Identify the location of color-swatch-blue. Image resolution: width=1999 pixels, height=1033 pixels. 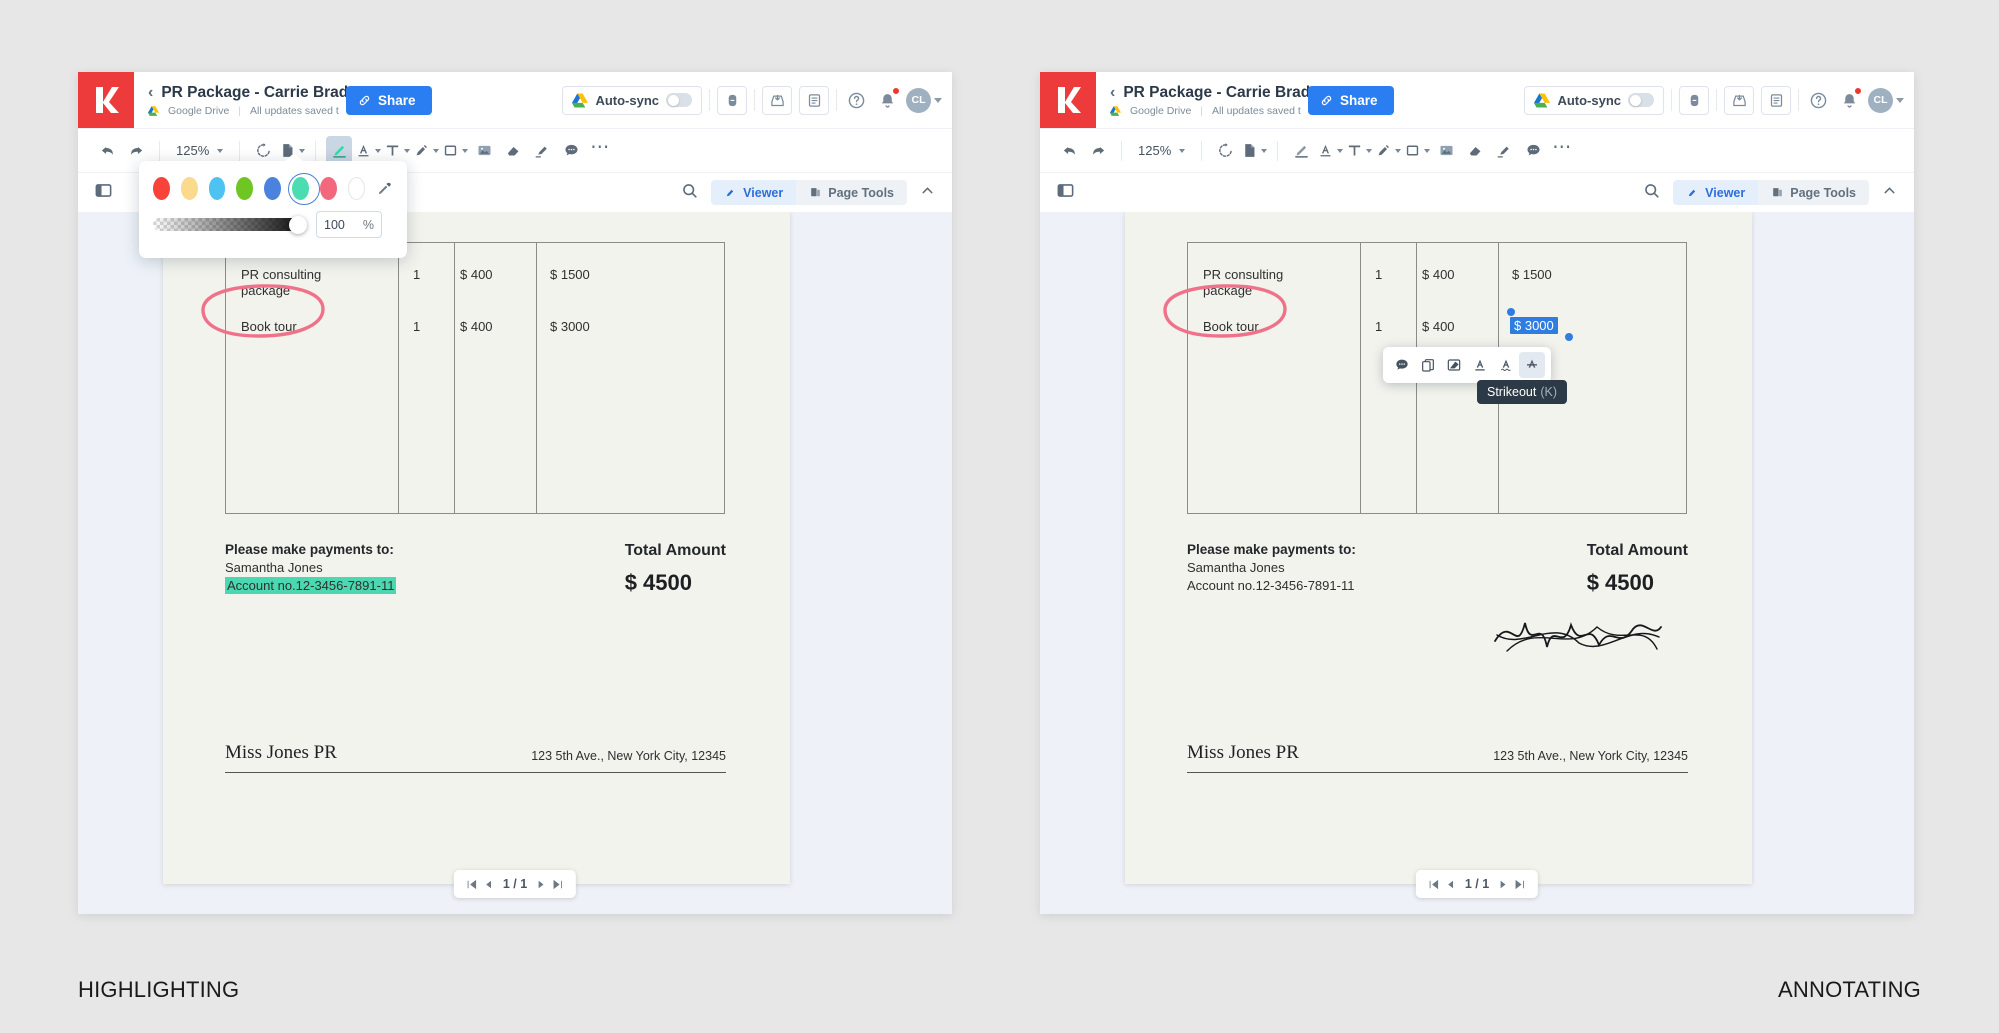
(273, 188).